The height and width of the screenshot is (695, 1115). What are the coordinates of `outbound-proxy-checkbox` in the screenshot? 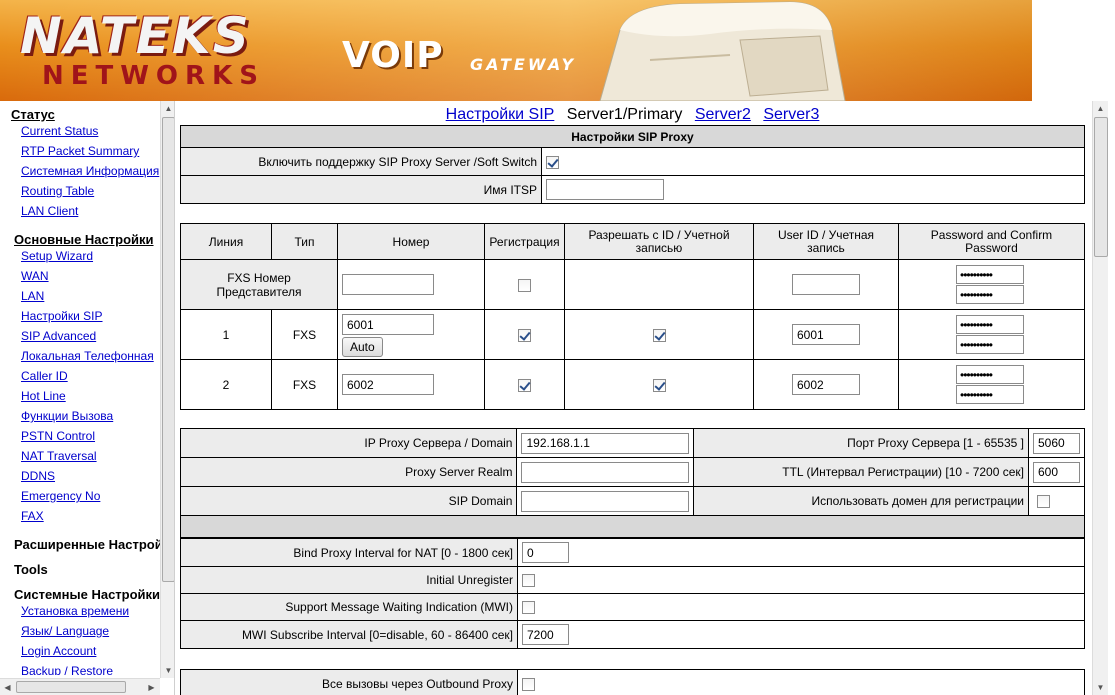 It's located at (528, 684).